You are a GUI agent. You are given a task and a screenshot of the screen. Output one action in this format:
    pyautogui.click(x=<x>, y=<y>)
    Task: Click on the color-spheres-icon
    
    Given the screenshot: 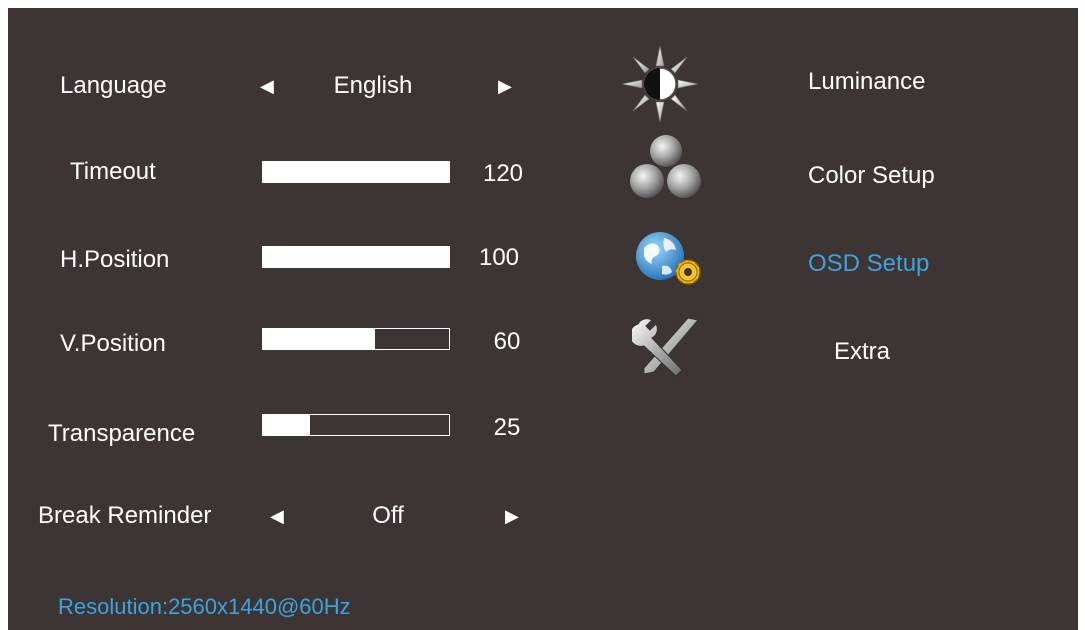 What is the action you would take?
    pyautogui.click(x=666, y=168)
    